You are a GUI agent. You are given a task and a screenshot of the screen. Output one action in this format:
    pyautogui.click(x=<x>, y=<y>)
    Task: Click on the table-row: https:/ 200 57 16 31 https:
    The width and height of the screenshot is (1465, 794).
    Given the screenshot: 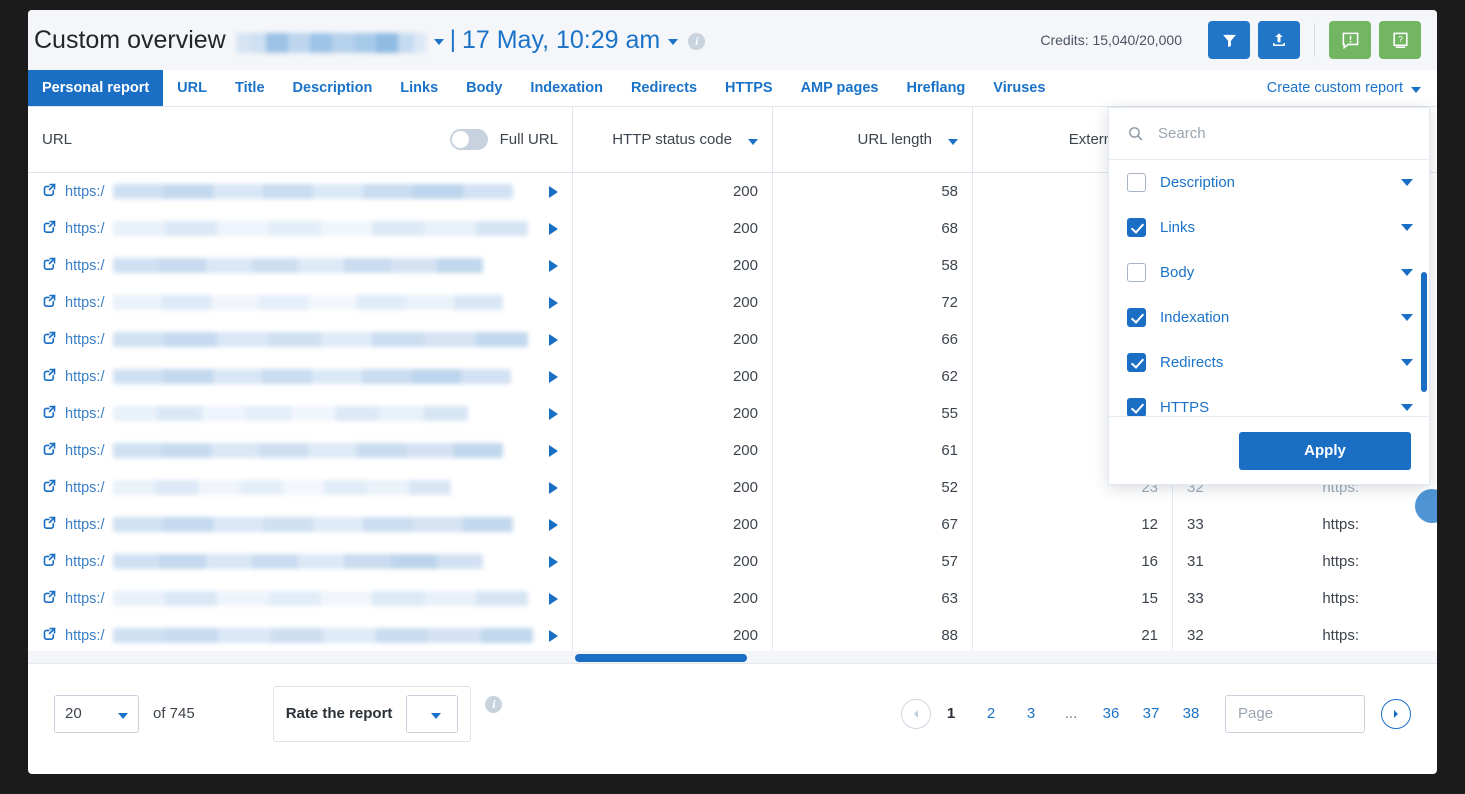 What is the action you would take?
    pyautogui.click(x=732, y=561)
    